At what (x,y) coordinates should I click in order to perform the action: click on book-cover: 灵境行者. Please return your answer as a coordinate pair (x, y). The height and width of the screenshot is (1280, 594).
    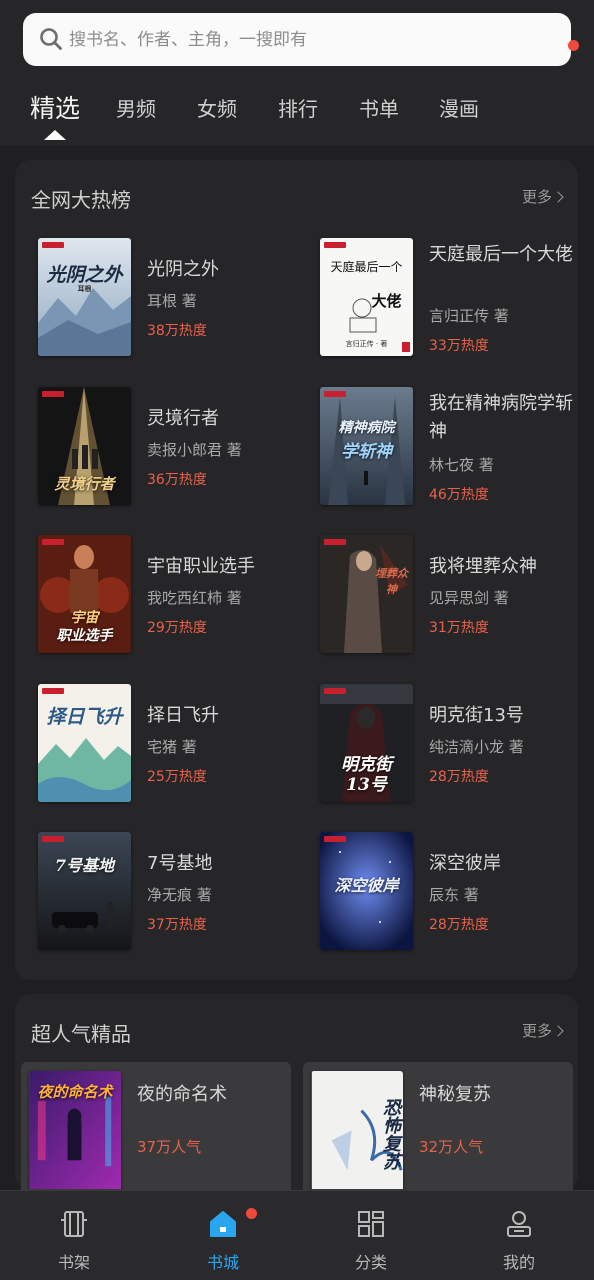
    Looking at the image, I should click on (84, 446).